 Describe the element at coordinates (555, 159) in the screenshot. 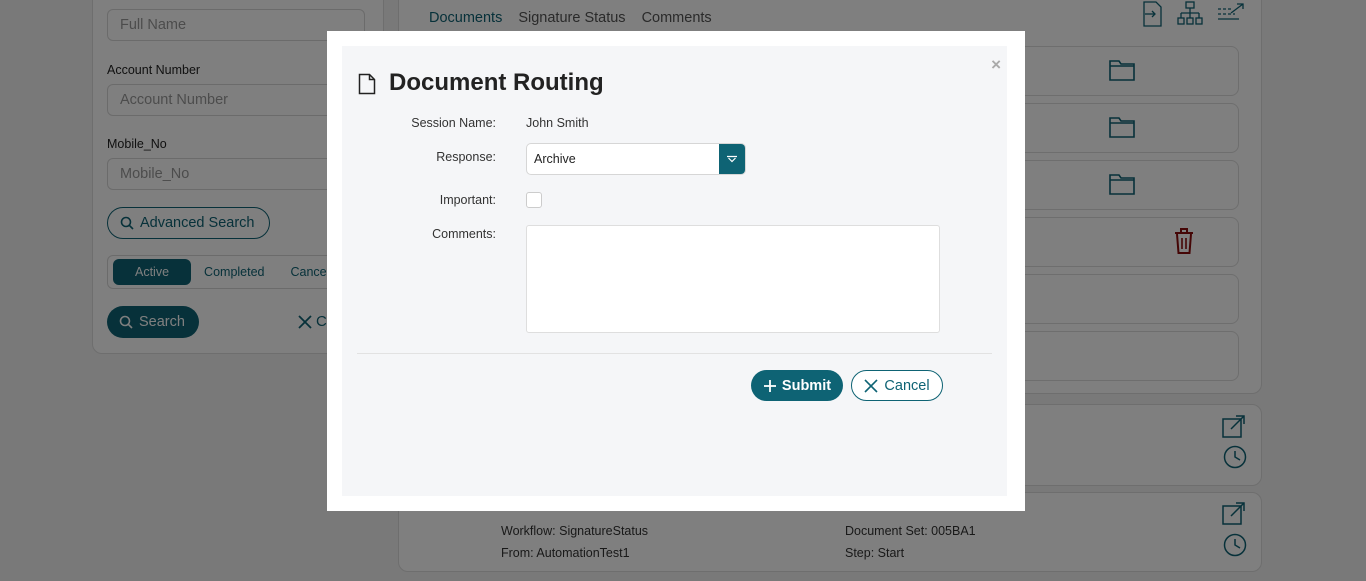

I see `response-selected-value: Archive` at that location.